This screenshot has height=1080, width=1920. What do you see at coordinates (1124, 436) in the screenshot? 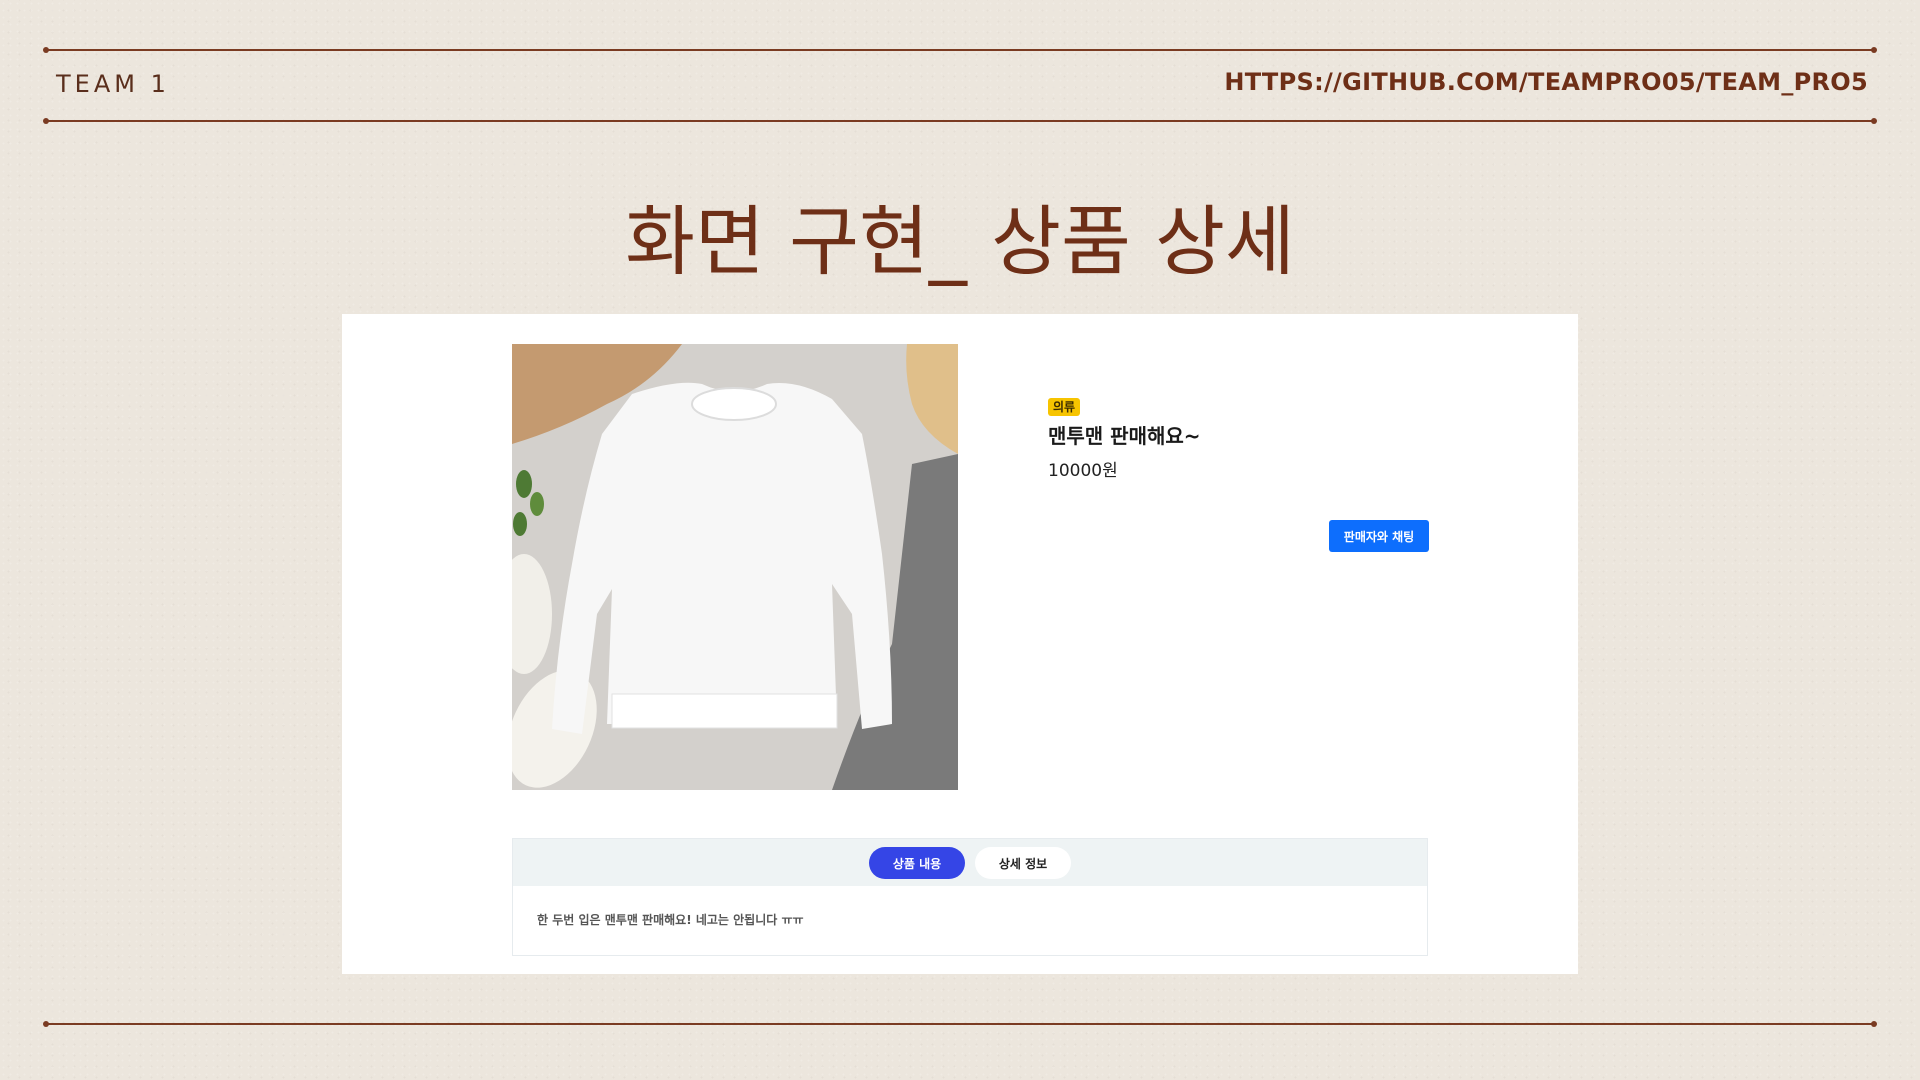
I see `product-title: 맨투맨 판매해요~` at bounding box center [1124, 436].